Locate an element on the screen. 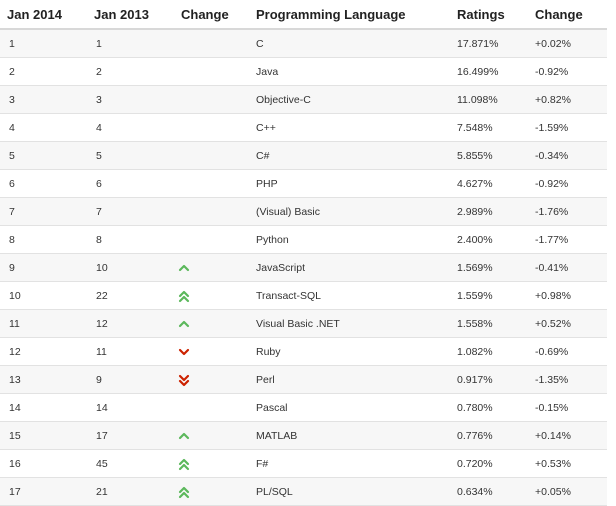  language-name: Ruby is located at coordinates (349, 351).